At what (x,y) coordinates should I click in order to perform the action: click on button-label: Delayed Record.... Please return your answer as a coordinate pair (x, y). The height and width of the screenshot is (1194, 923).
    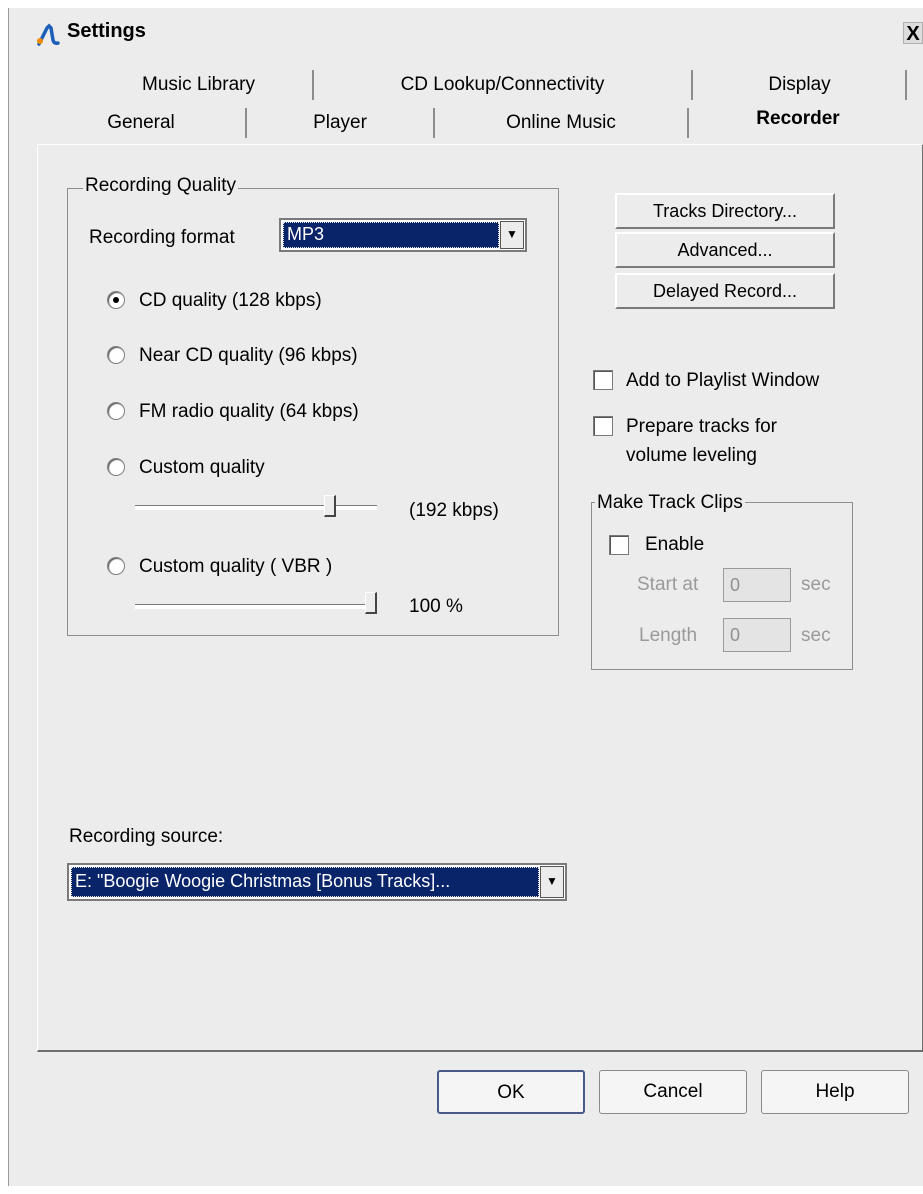
    Looking at the image, I should click on (725, 291).